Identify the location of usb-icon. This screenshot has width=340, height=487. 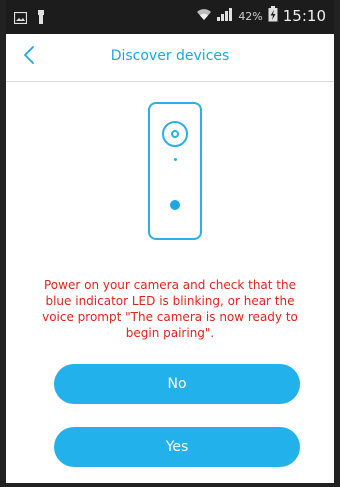
(41, 18).